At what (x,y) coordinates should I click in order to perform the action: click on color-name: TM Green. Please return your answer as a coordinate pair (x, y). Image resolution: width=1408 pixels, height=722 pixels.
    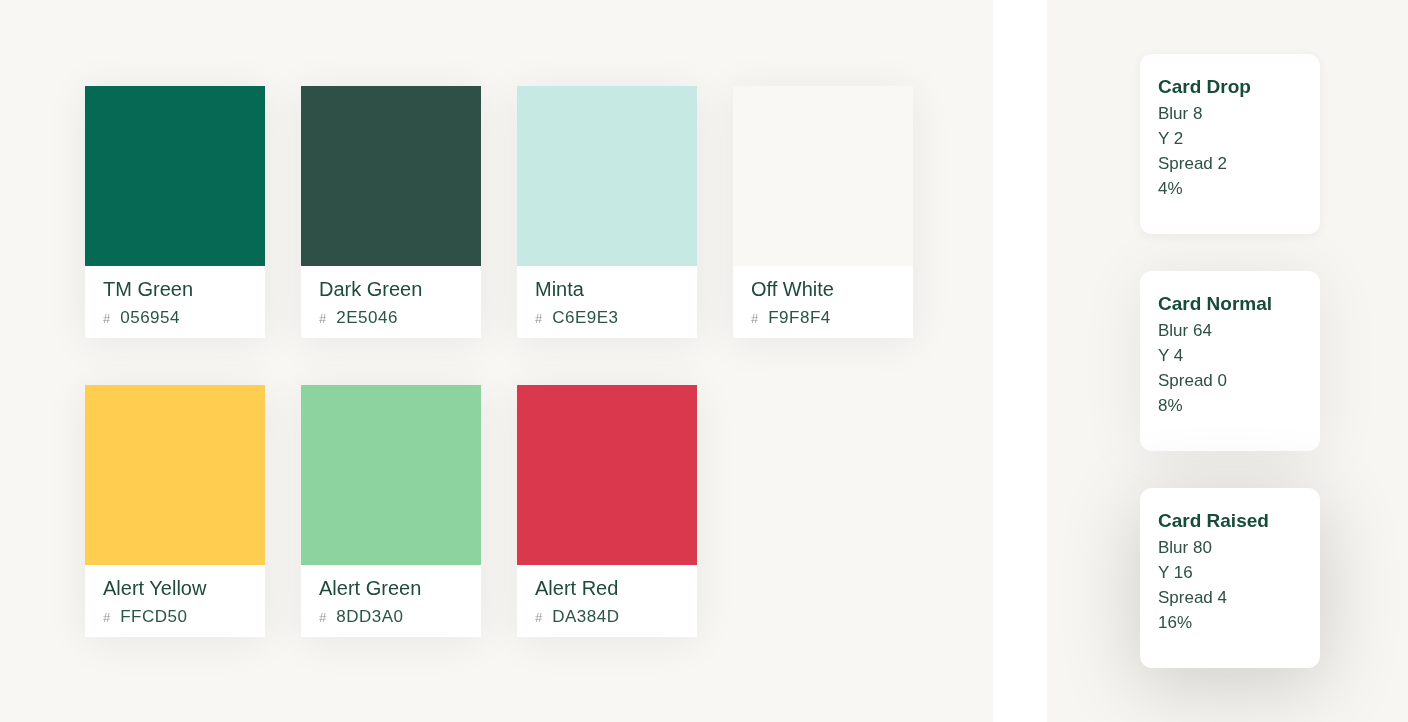
    Looking at the image, I should click on (149, 289).